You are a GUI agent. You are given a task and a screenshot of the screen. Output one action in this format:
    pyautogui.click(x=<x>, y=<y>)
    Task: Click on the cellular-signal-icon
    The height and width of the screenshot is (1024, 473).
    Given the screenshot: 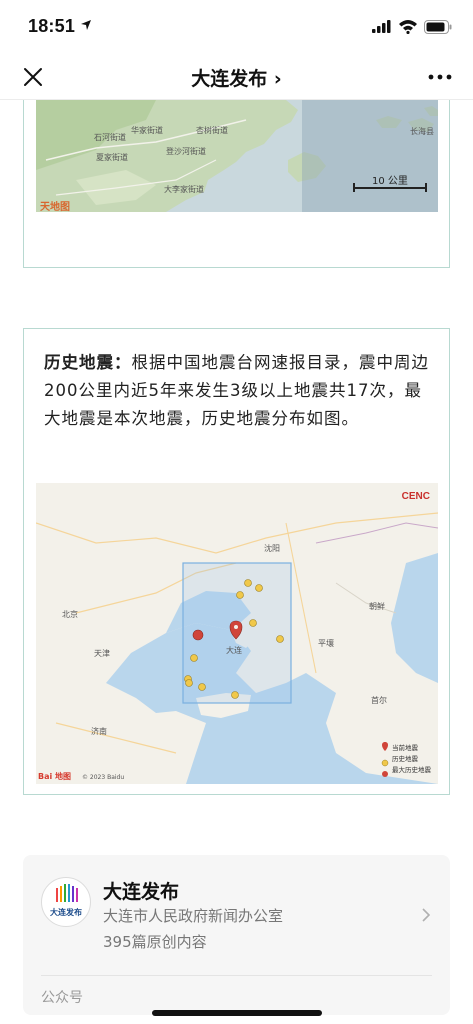 What is the action you would take?
    pyautogui.click(x=381, y=26)
    